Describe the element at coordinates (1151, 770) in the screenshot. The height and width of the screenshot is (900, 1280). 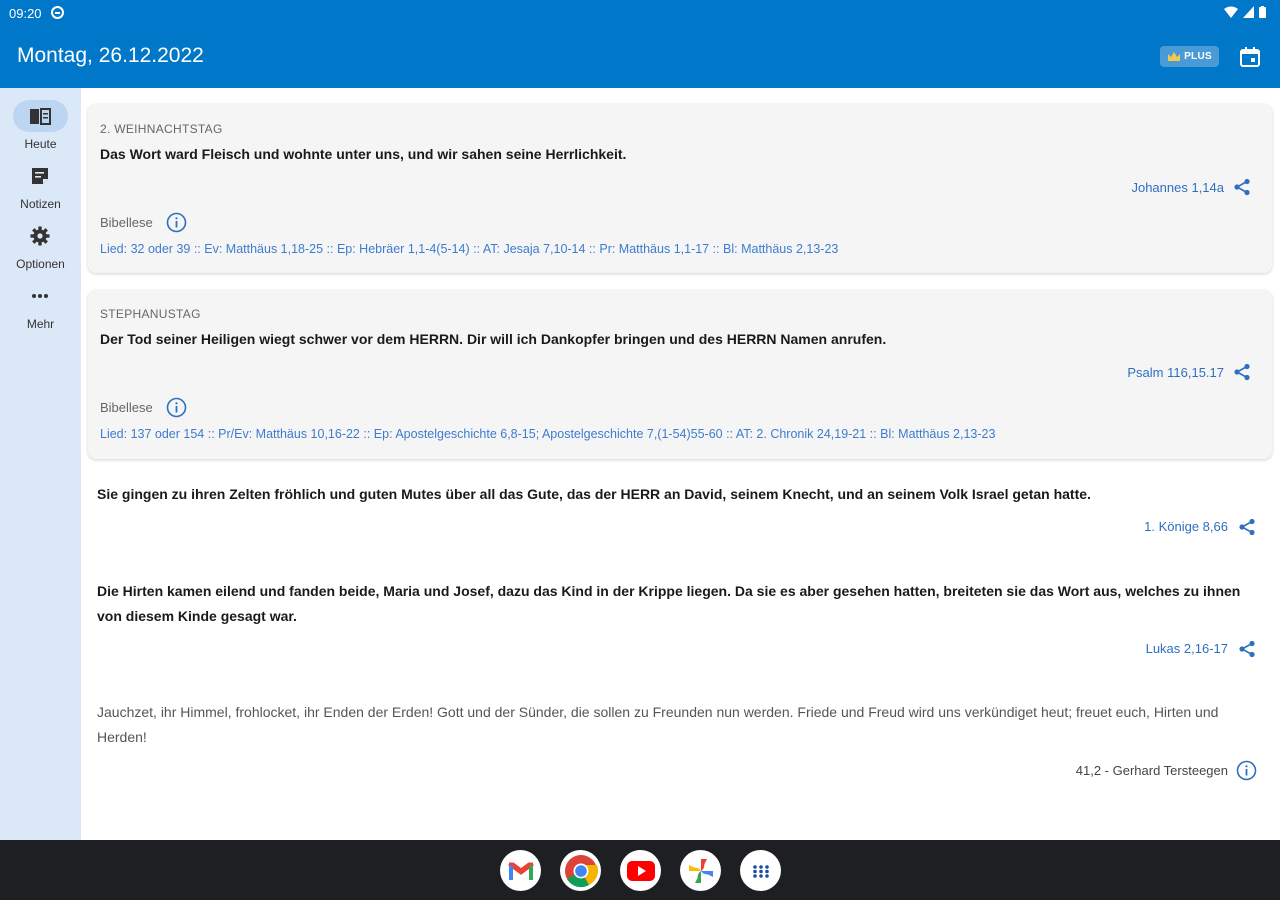
I see `hymn-reference: 41,2 - Gerhard Tersteegen` at that location.